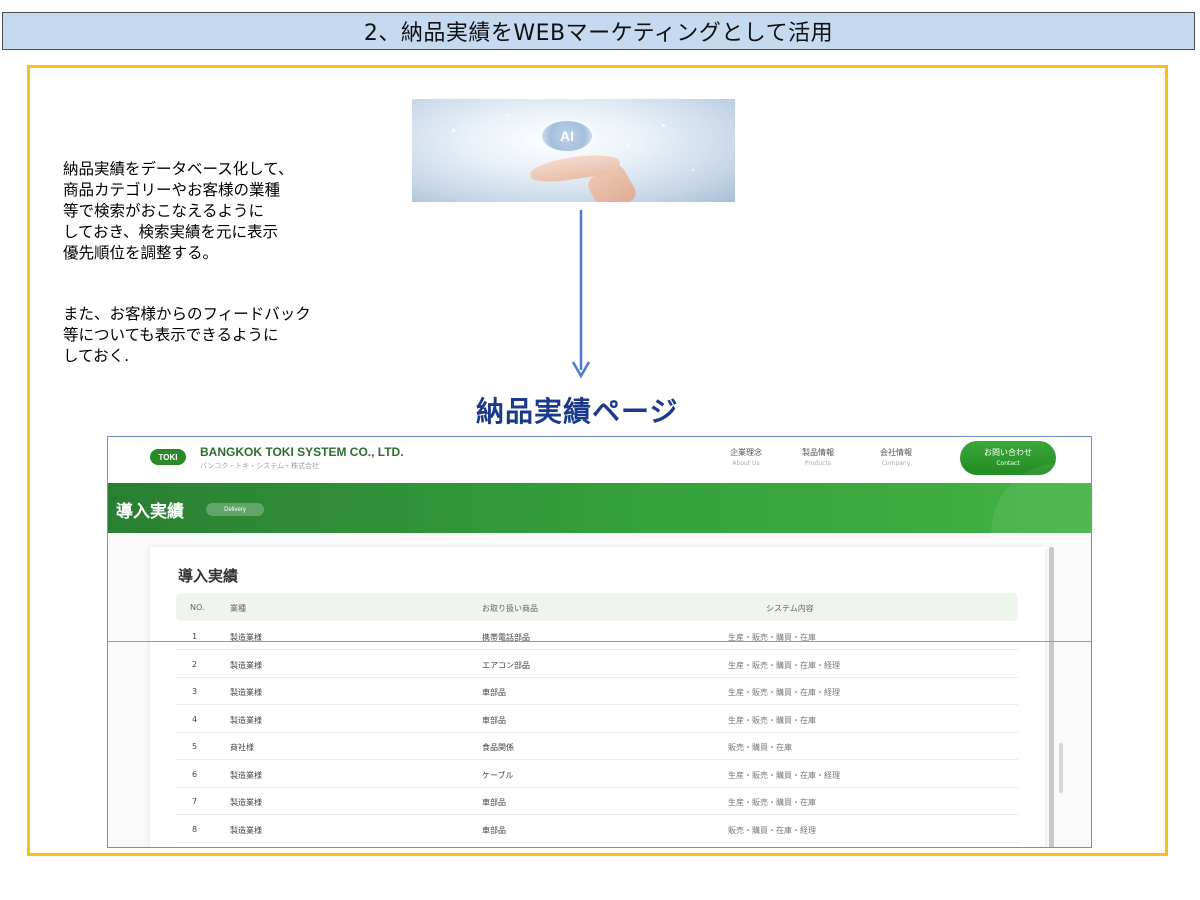 This screenshot has height=900, width=1200. I want to click on nav-label: 企業理念, so click(746, 452).